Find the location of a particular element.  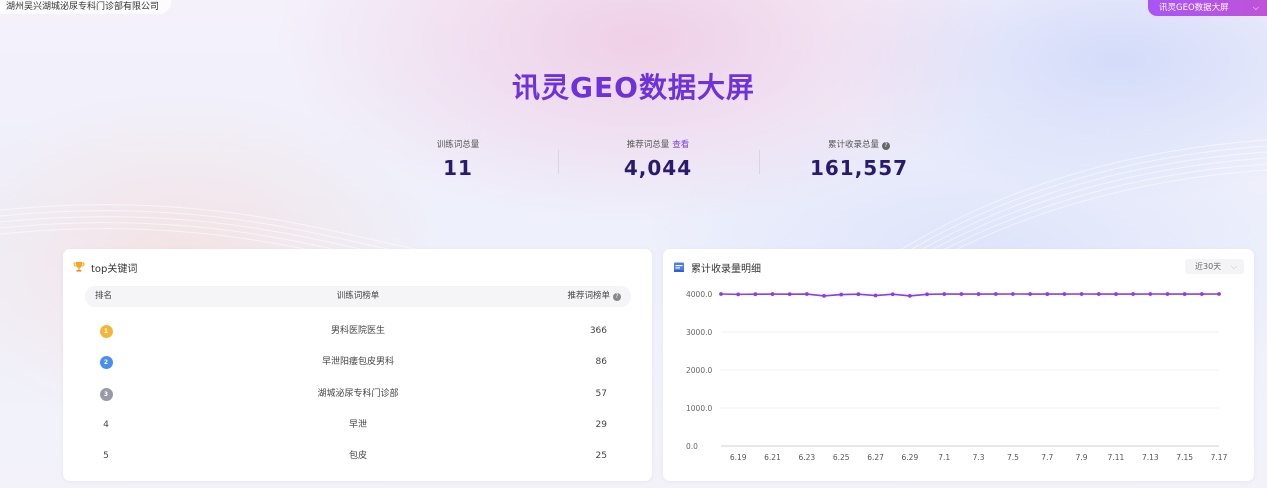

stat-label: 累计收录总量 is located at coordinates (853, 145).